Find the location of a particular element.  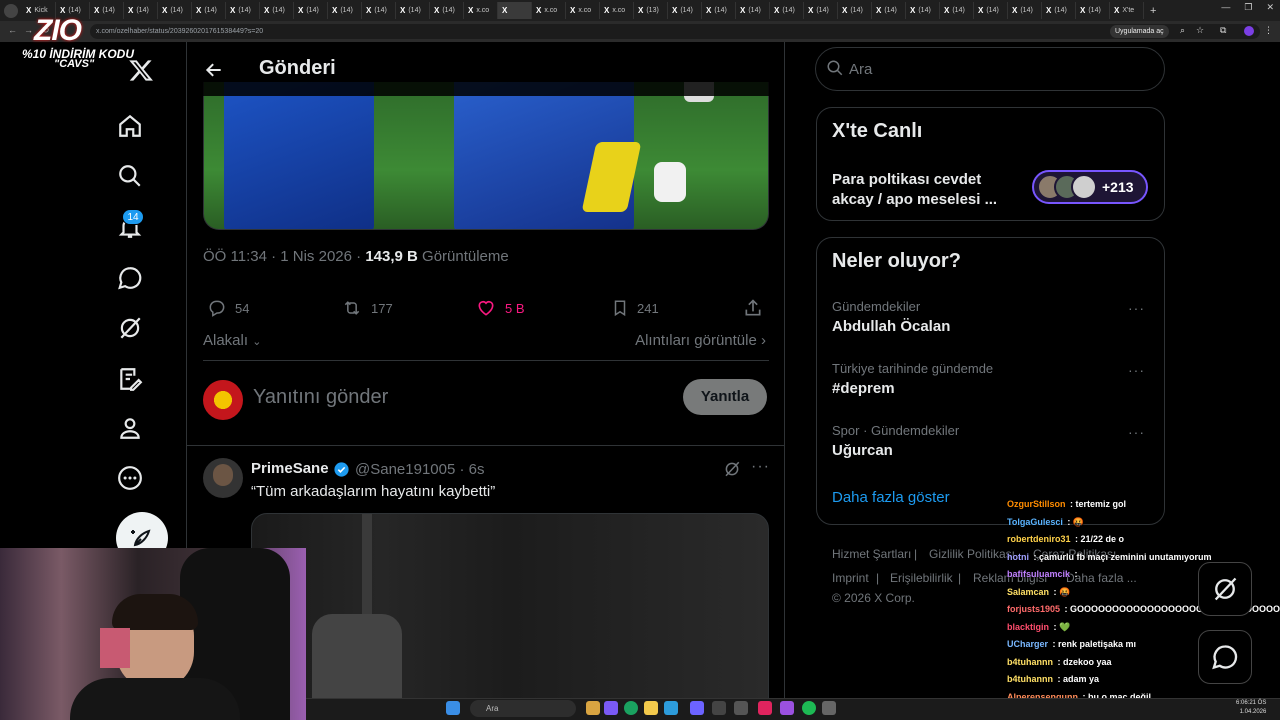

grok-nav-icon is located at coordinates (130, 328).